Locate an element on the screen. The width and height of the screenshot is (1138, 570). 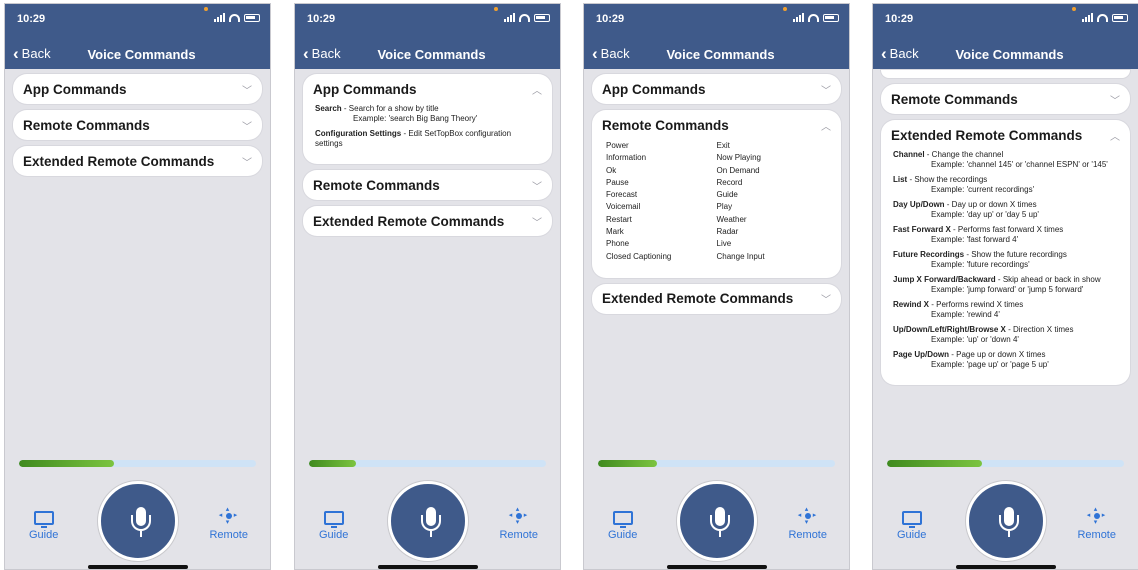
command-line: Day Up/Down - Day up or down X times is located at coordinates (1005, 205).